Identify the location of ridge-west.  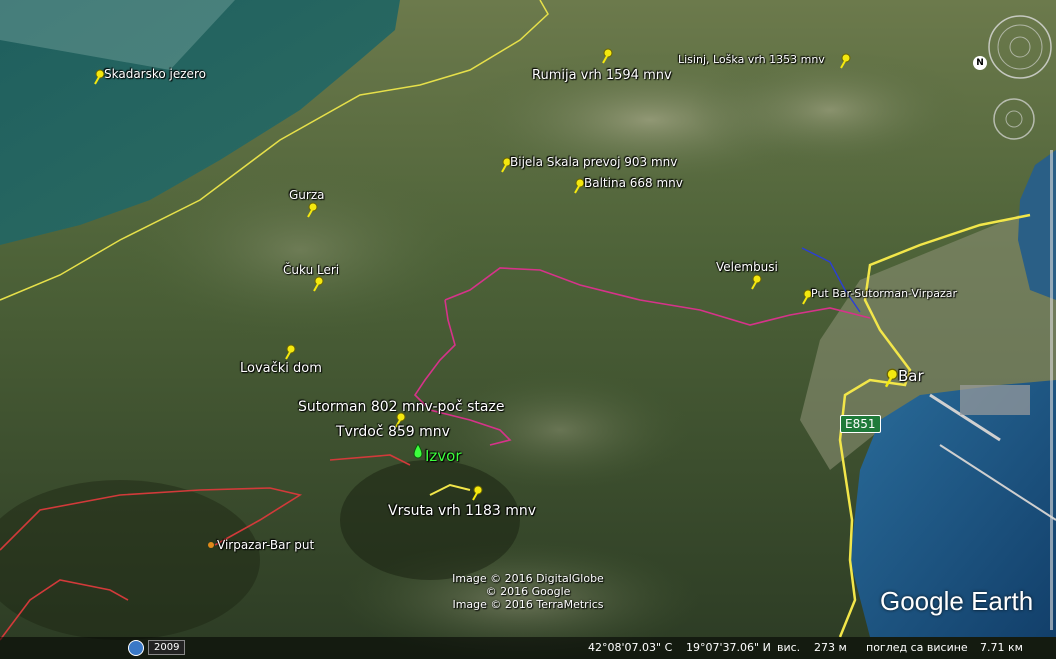
(300, 250).